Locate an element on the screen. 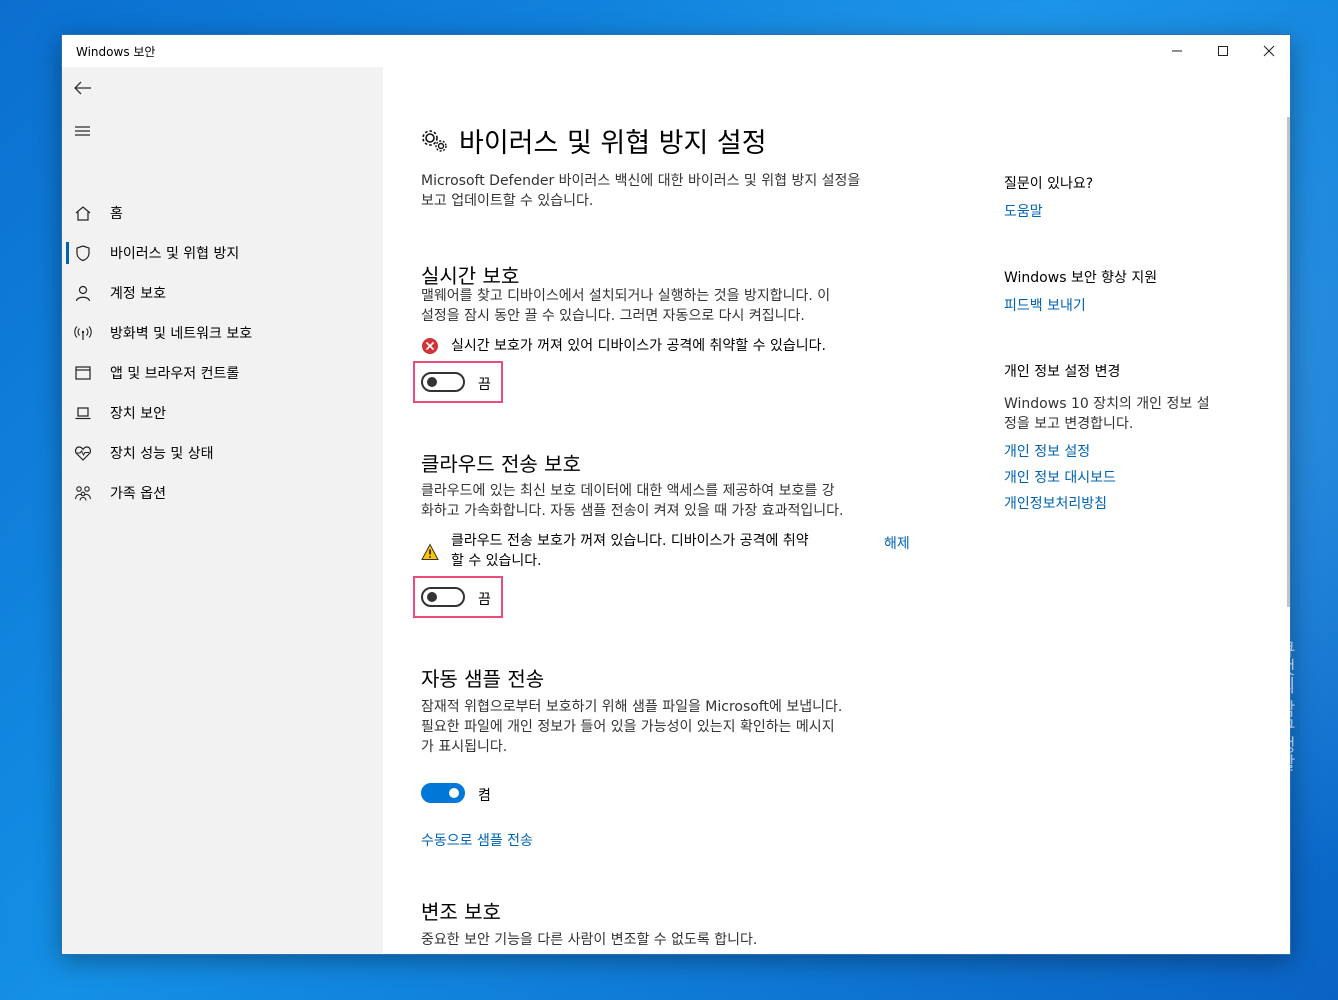 This screenshot has height=1000, width=1338. home-icon is located at coordinates (83, 213).